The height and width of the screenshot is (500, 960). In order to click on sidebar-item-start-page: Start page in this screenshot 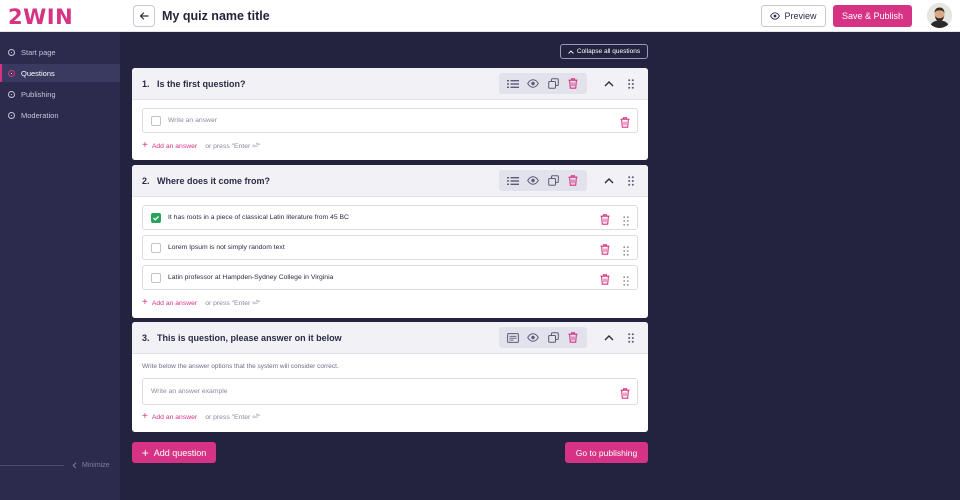, I will do `click(60, 52)`.